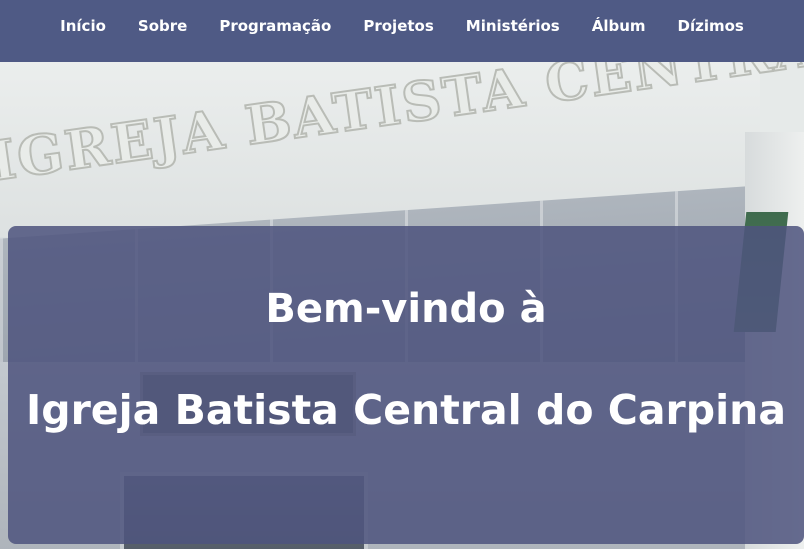  I want to click on nav-item-projetos: Projetos, so click(398, 26).